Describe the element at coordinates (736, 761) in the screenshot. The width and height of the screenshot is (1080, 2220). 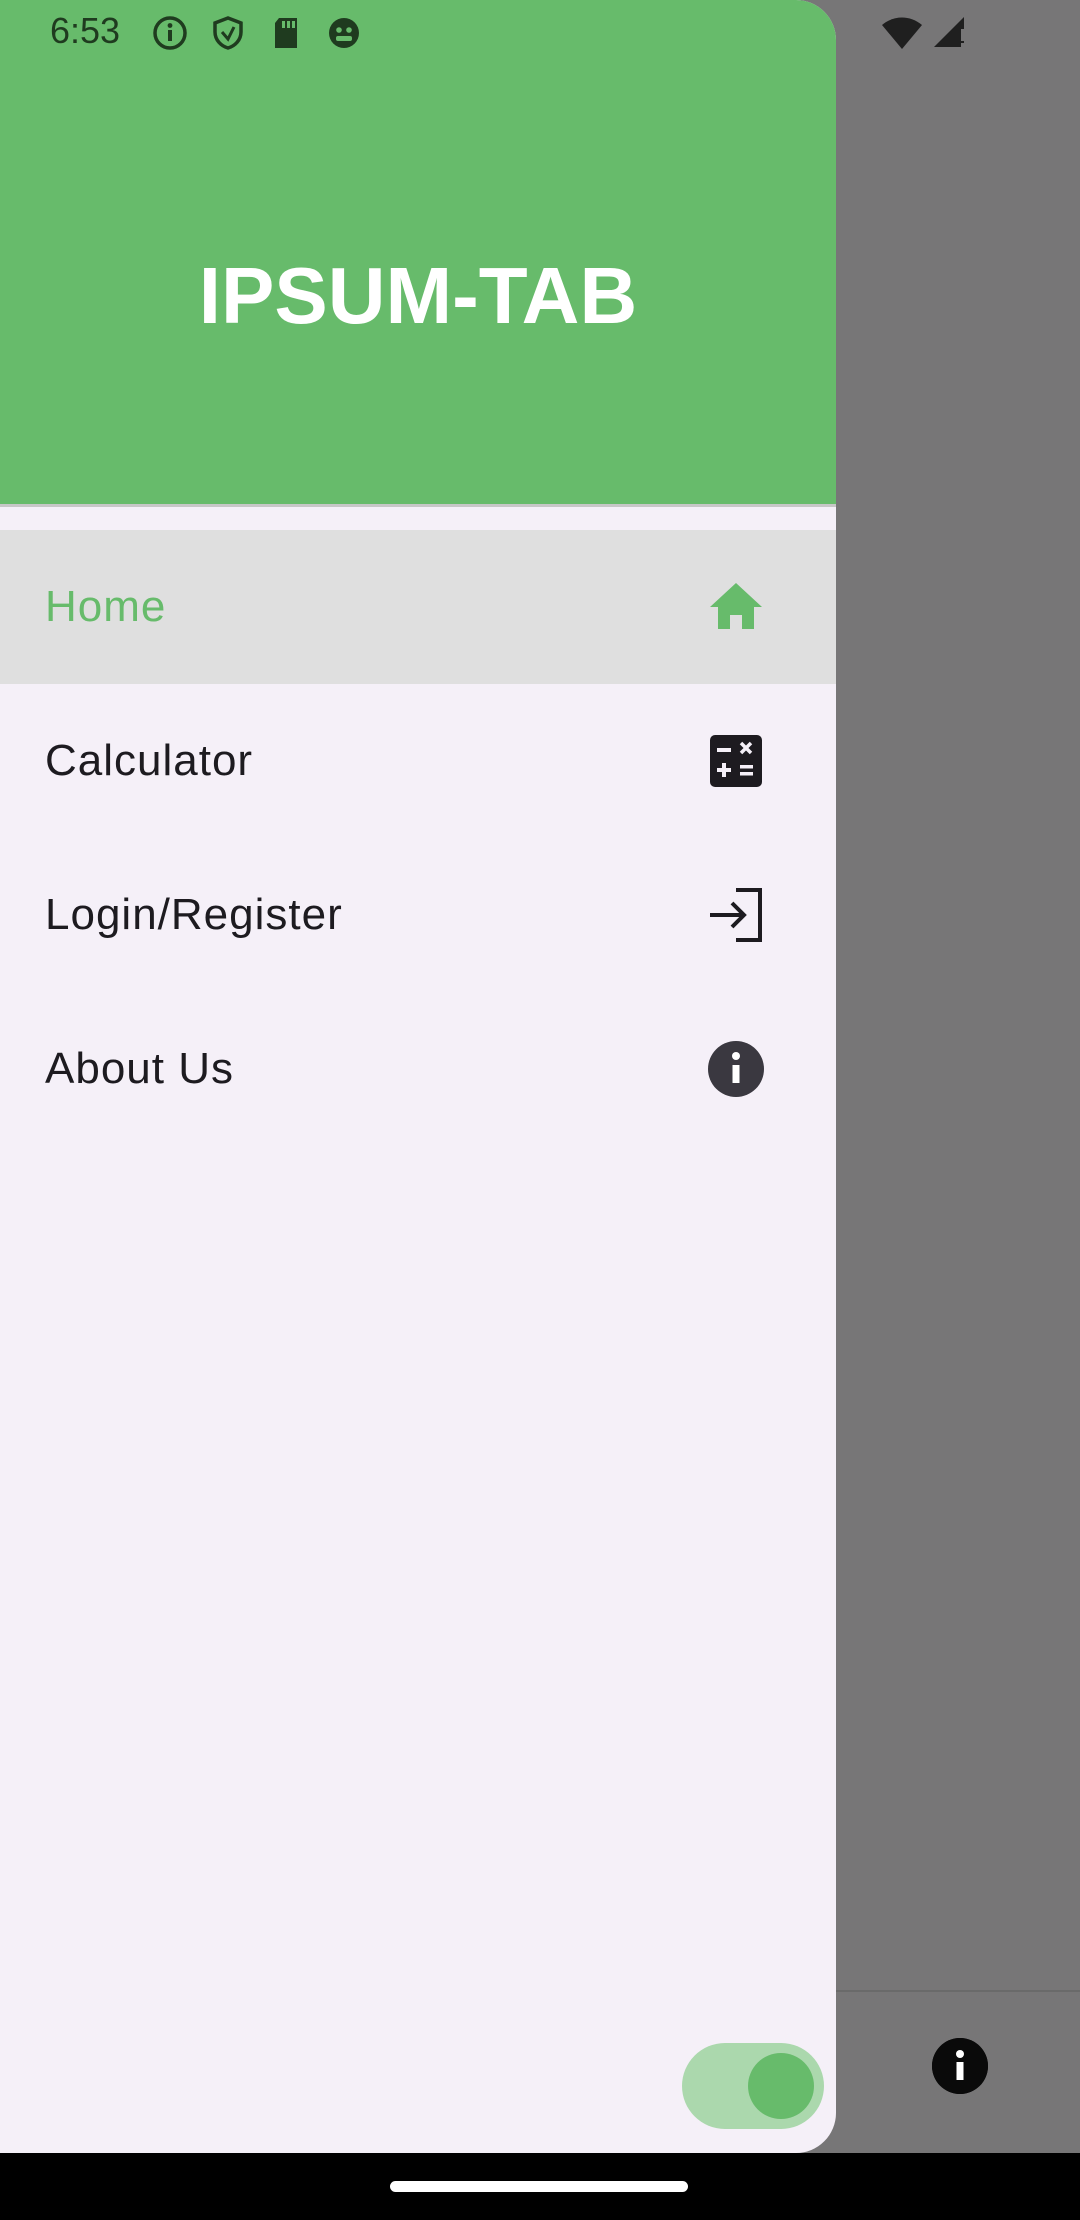
I see `calculator-icon` at that location.